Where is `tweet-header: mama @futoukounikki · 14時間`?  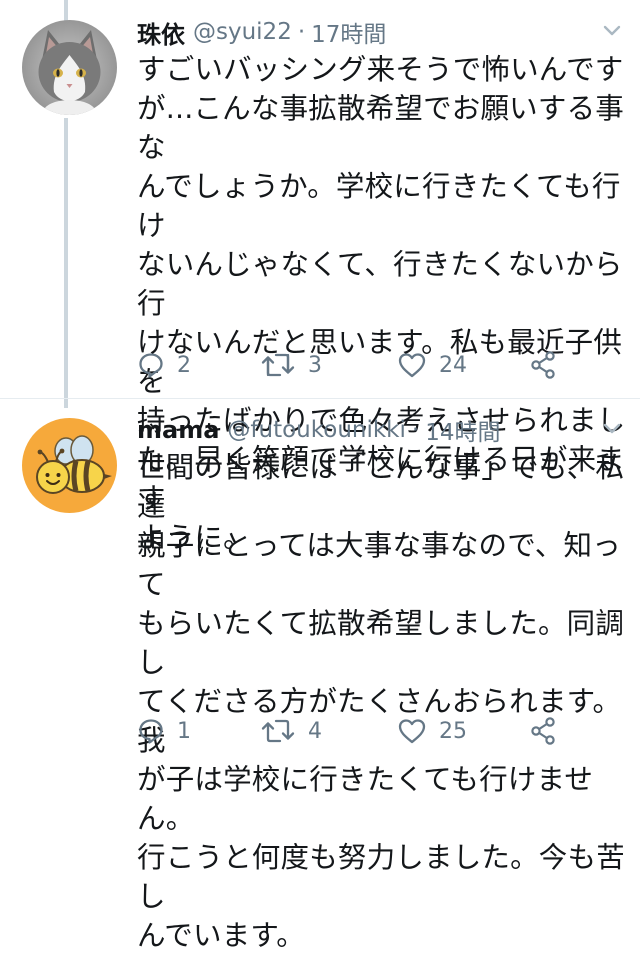
tweet-header: mama @futoukounikki · 14時間 is located at coordinates (319, 430).